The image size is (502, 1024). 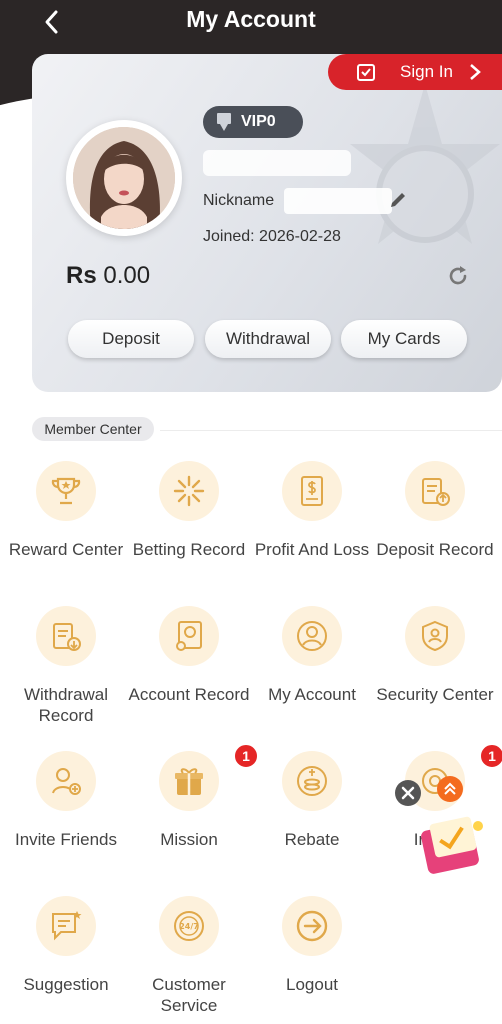 What do you see at coordinates (189, 676) in the screenshot?
I see `member-center-item-account-record: Account Record` at bounding box center [189, 676].